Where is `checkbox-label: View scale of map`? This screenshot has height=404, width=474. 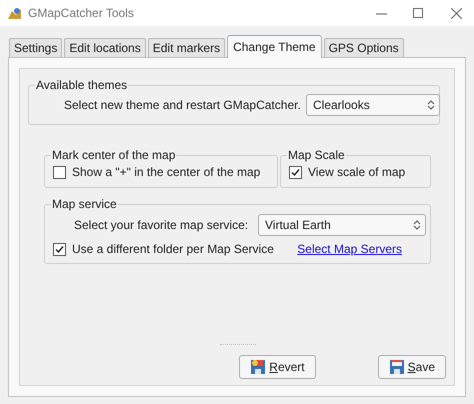 checkbox-label: View scale of map is located at coordinates (357, 172).